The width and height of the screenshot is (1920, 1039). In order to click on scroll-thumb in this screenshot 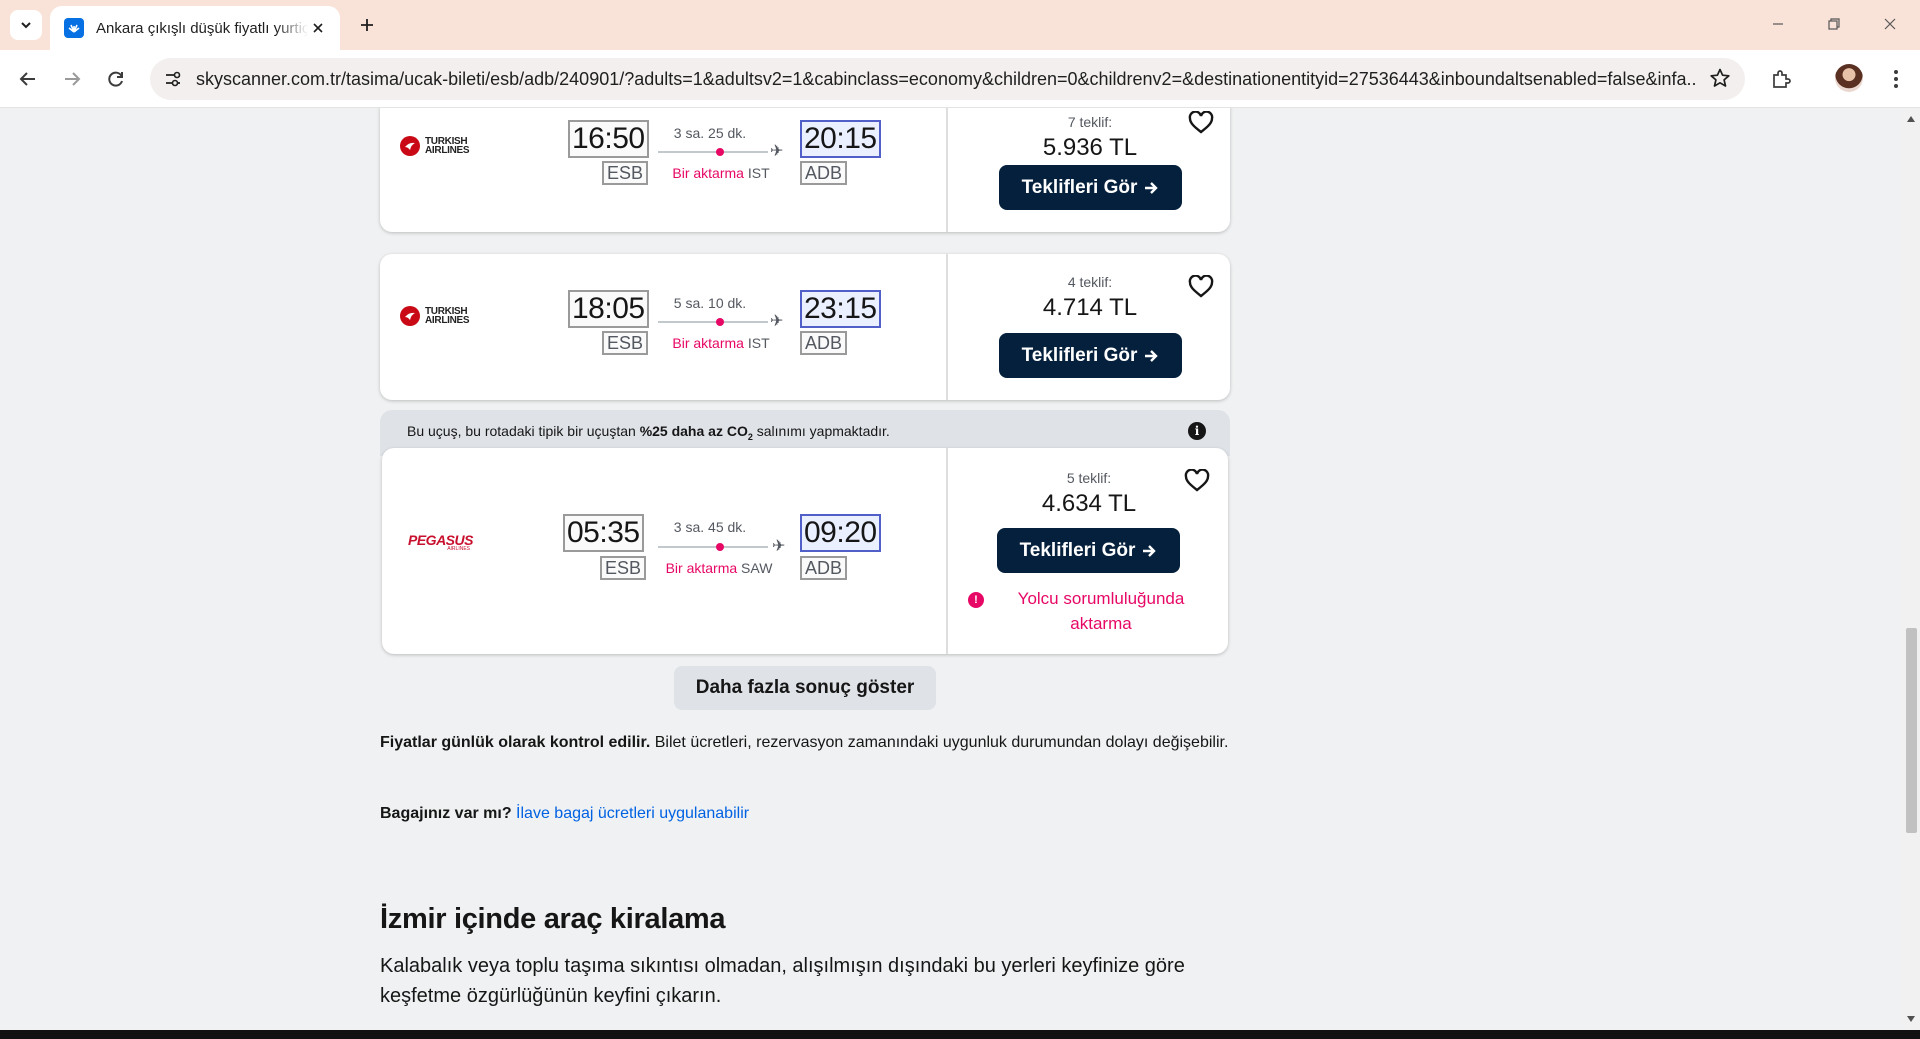, I will do `click(1911, 730)`.